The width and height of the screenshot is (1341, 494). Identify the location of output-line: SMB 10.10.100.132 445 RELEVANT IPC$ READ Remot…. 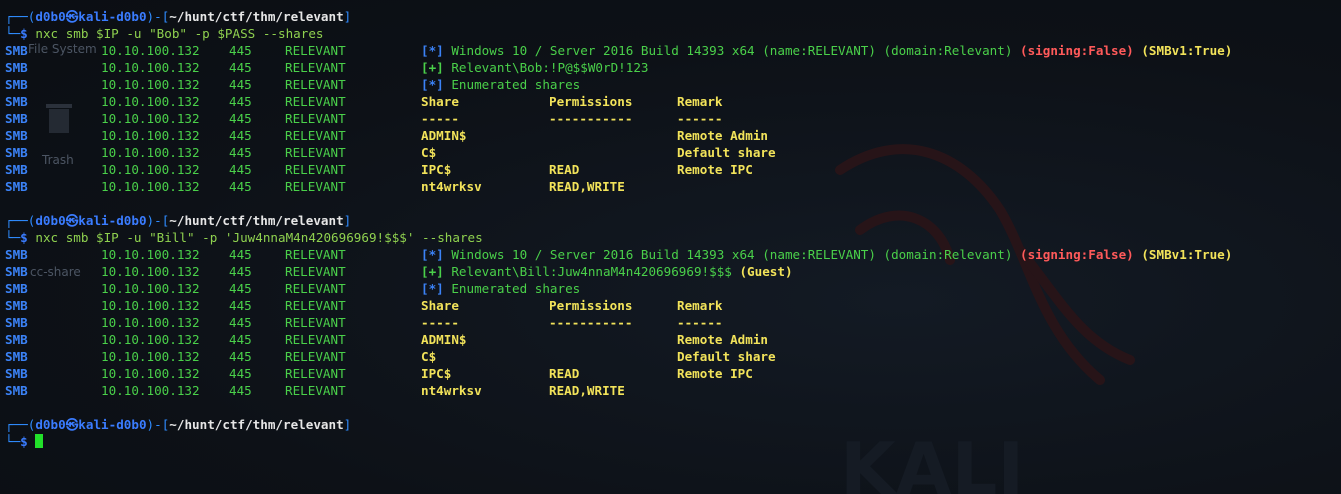
(673, 373).